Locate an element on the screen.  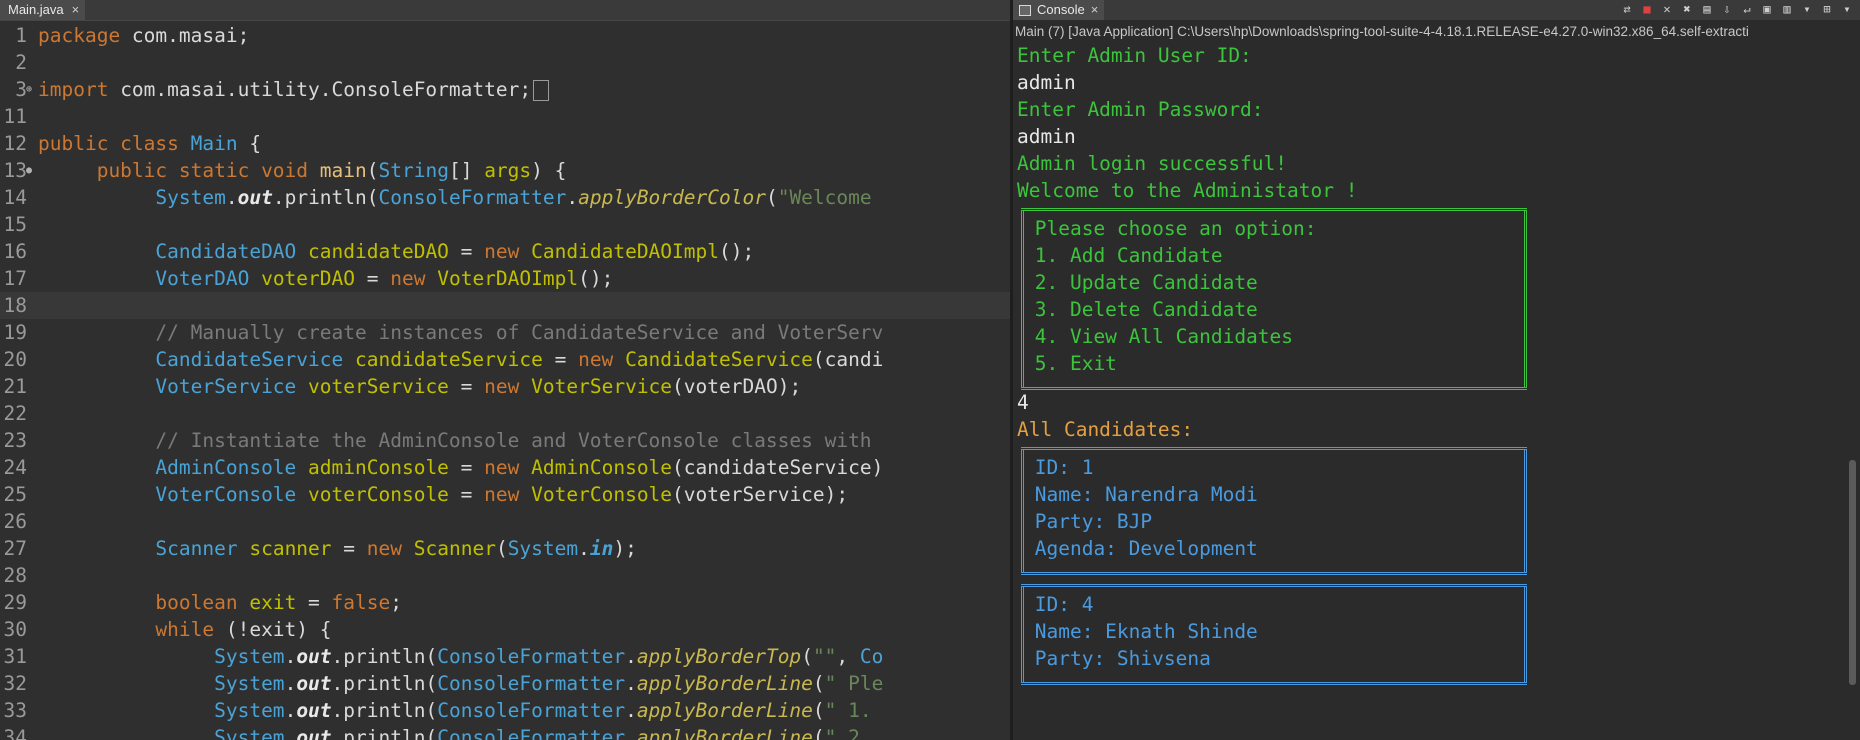
line-number: 31 is located at coordinates (15, 656).